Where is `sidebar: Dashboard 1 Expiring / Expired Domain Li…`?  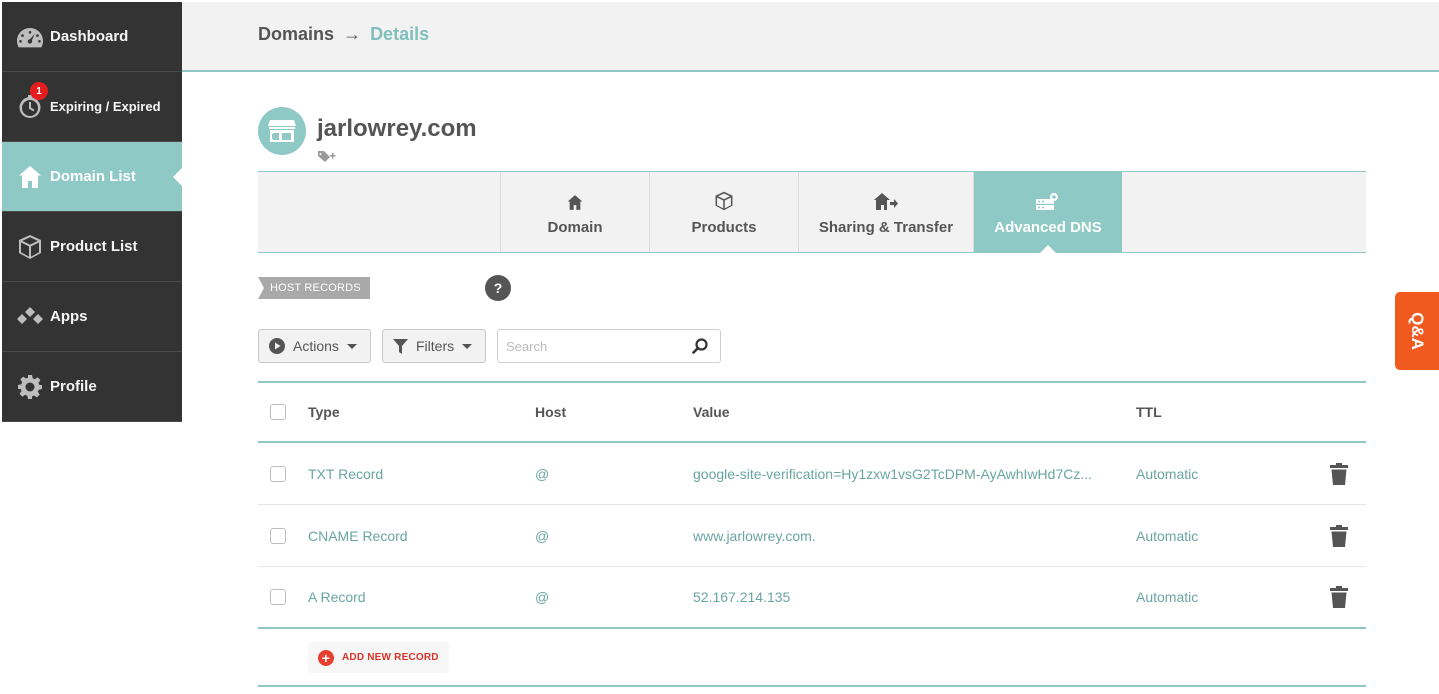 sidebar: Dashboard 1 Expiring / Expired Domain Li… is located at coordinates (92, 212).